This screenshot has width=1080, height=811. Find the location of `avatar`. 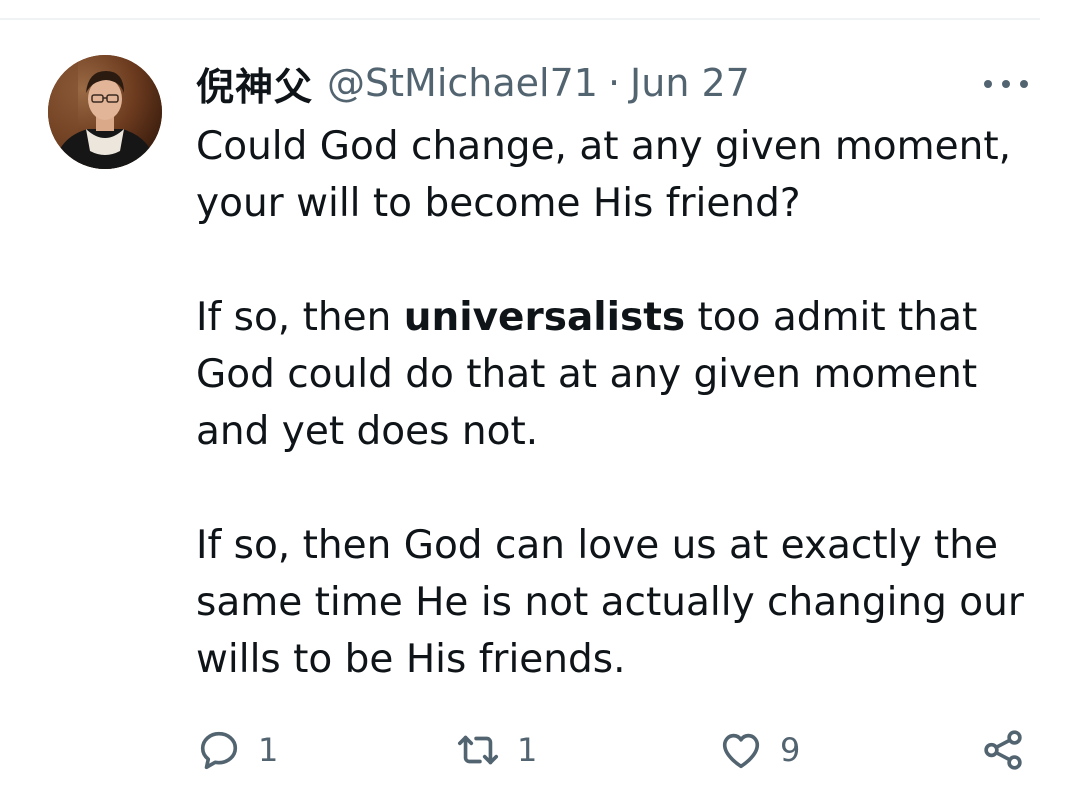

avatar is located at coordinates (105, 112).